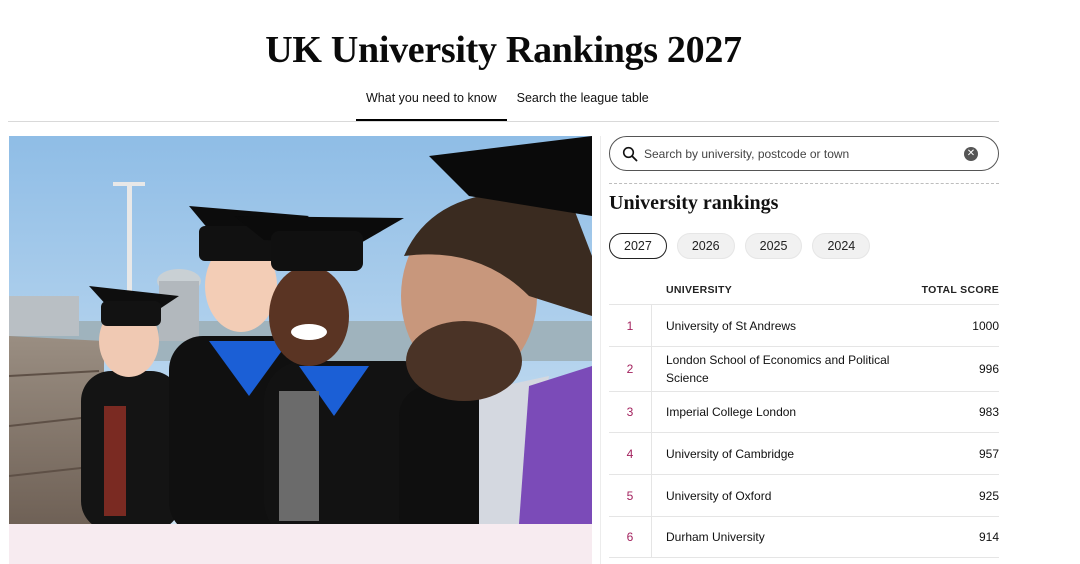  I want to click on total-score: 914, so click(988, 537).